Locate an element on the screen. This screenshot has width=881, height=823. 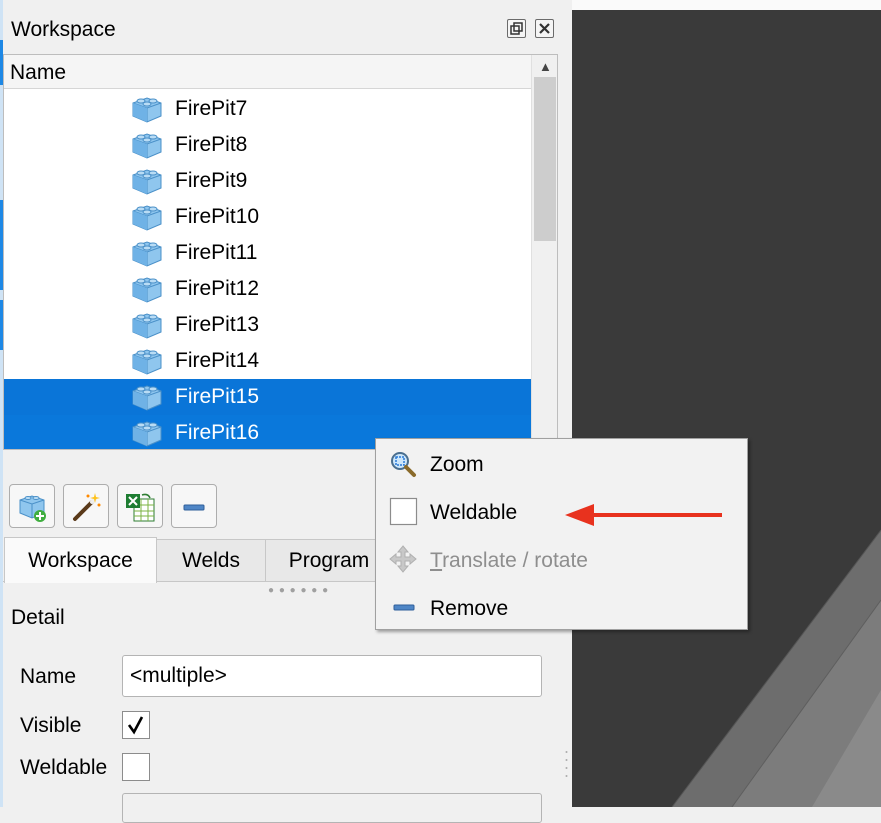
tree-item: FirePit12 is located at coordinates (267, 289).